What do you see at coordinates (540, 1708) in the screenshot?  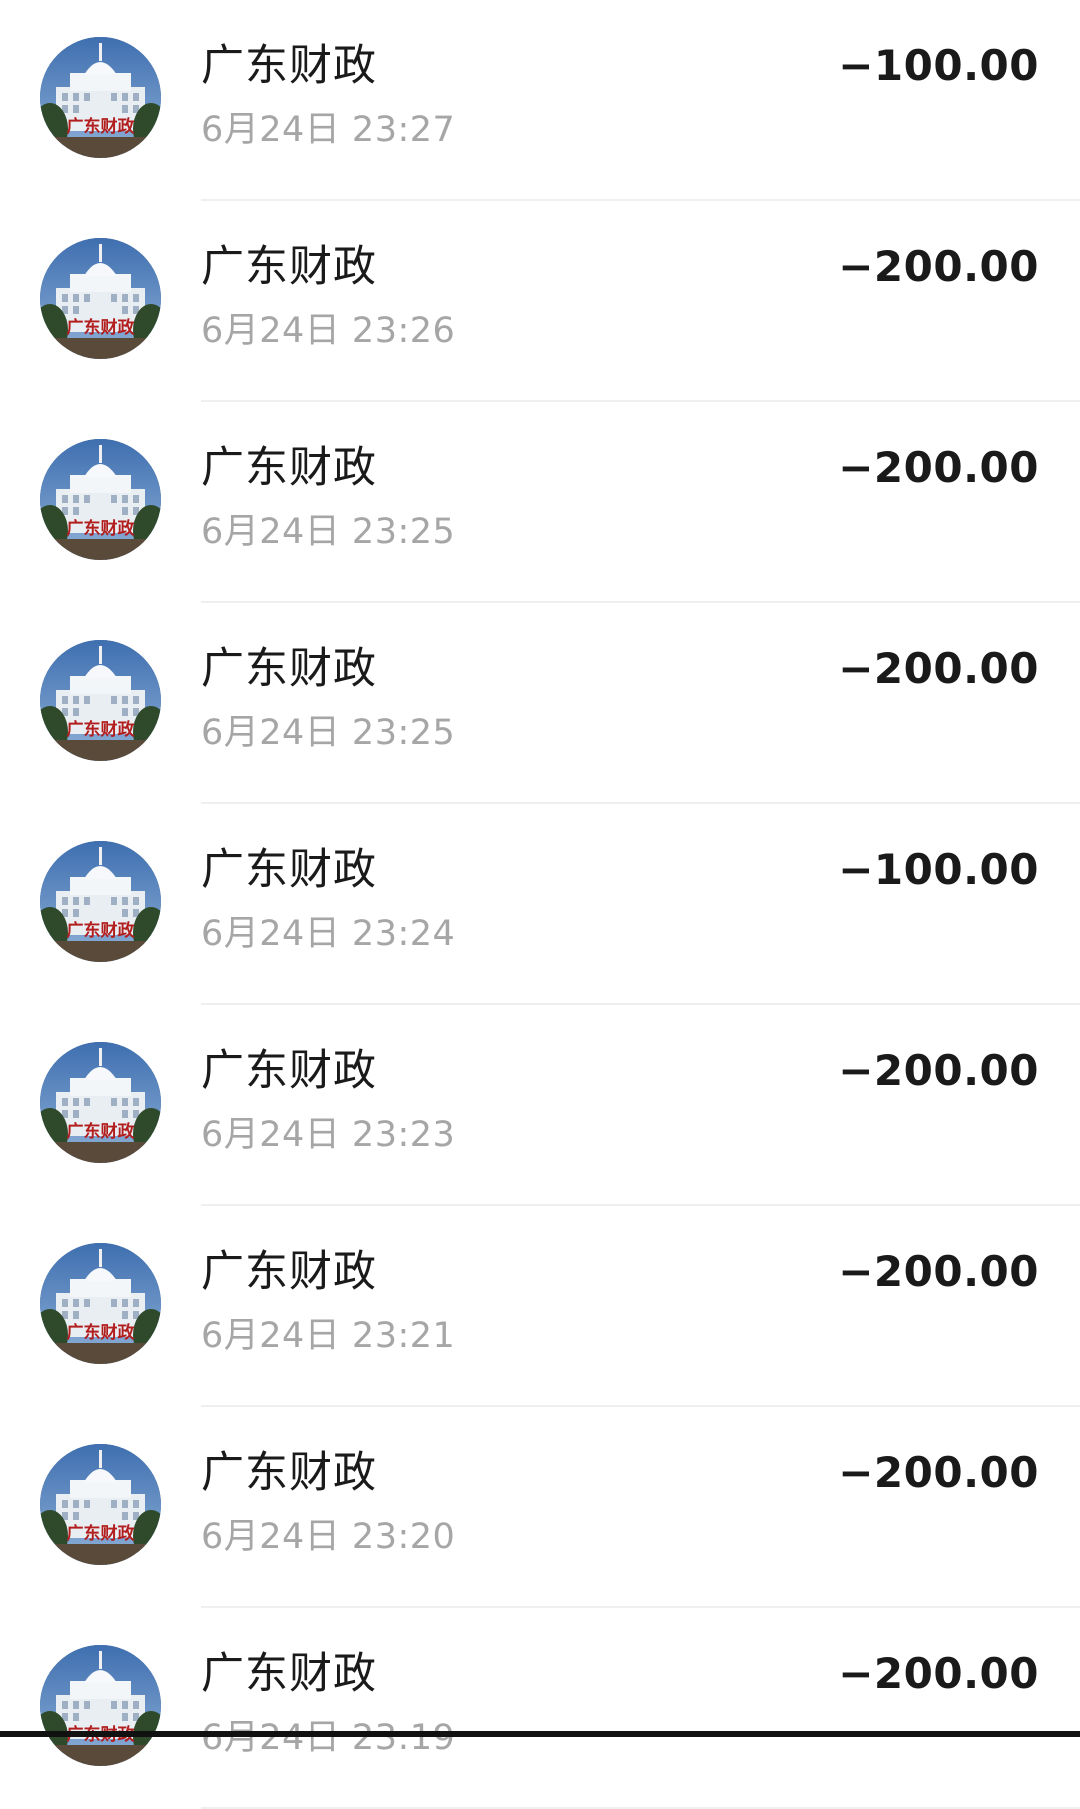 I see `transaction-row: 广东财政 广东财政 6月24日 23:19 −200.00` at bounding box center [540, 1708].